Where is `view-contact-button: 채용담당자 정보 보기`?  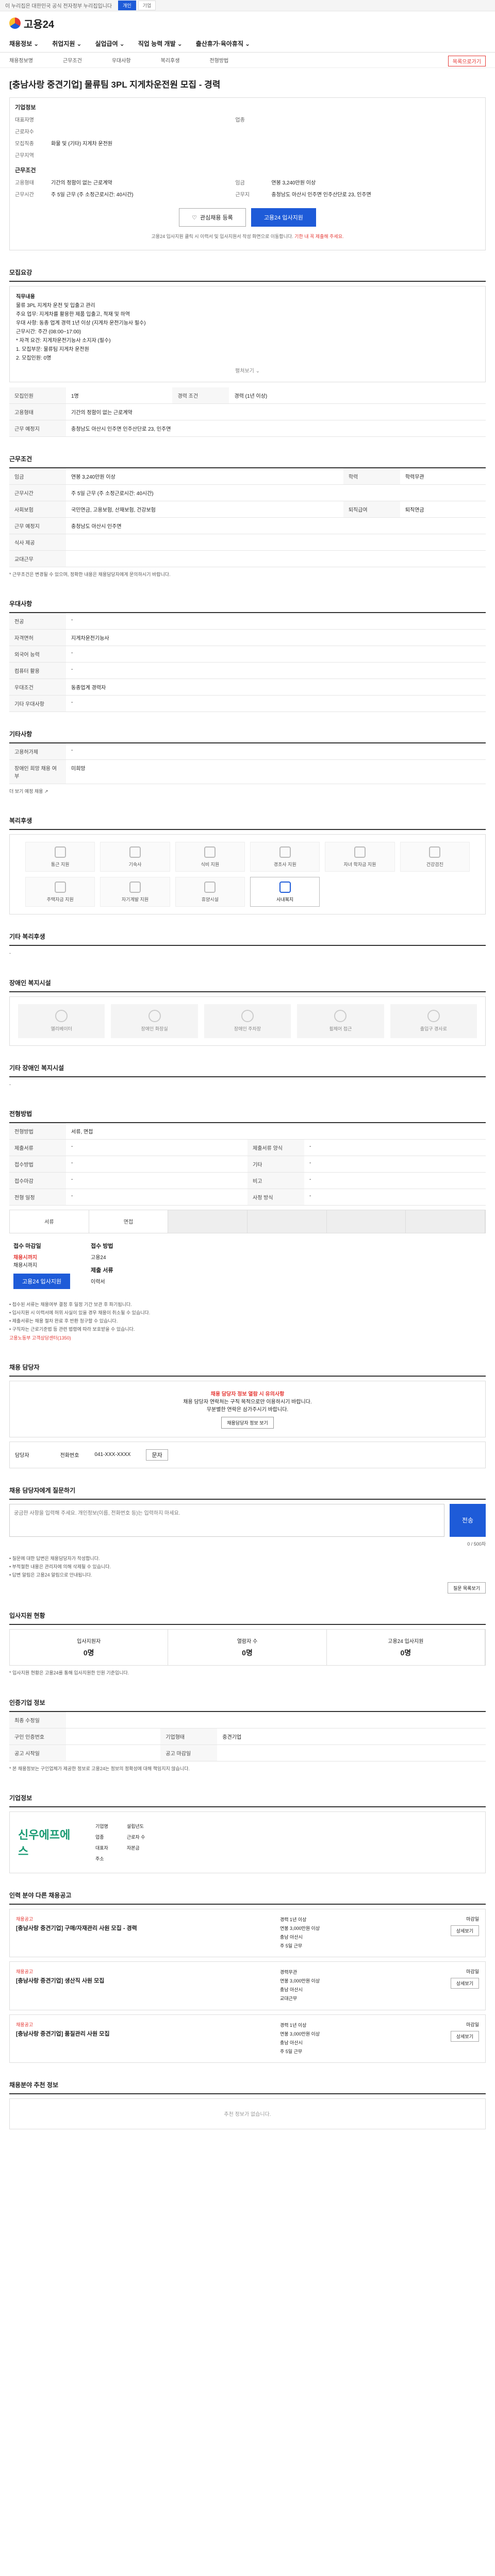 view-contact-button: 채용담당자 정보 보기 is located at coordinates (247, 1422).